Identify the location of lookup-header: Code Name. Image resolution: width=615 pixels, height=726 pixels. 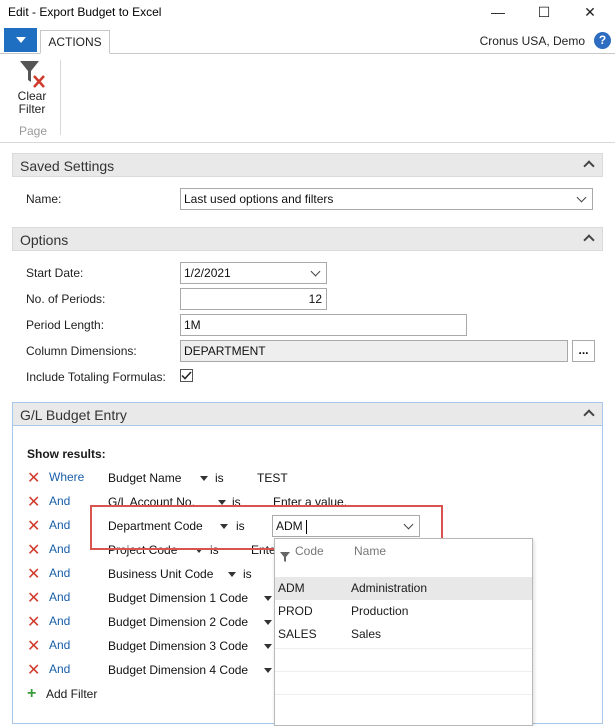
(403, 559).